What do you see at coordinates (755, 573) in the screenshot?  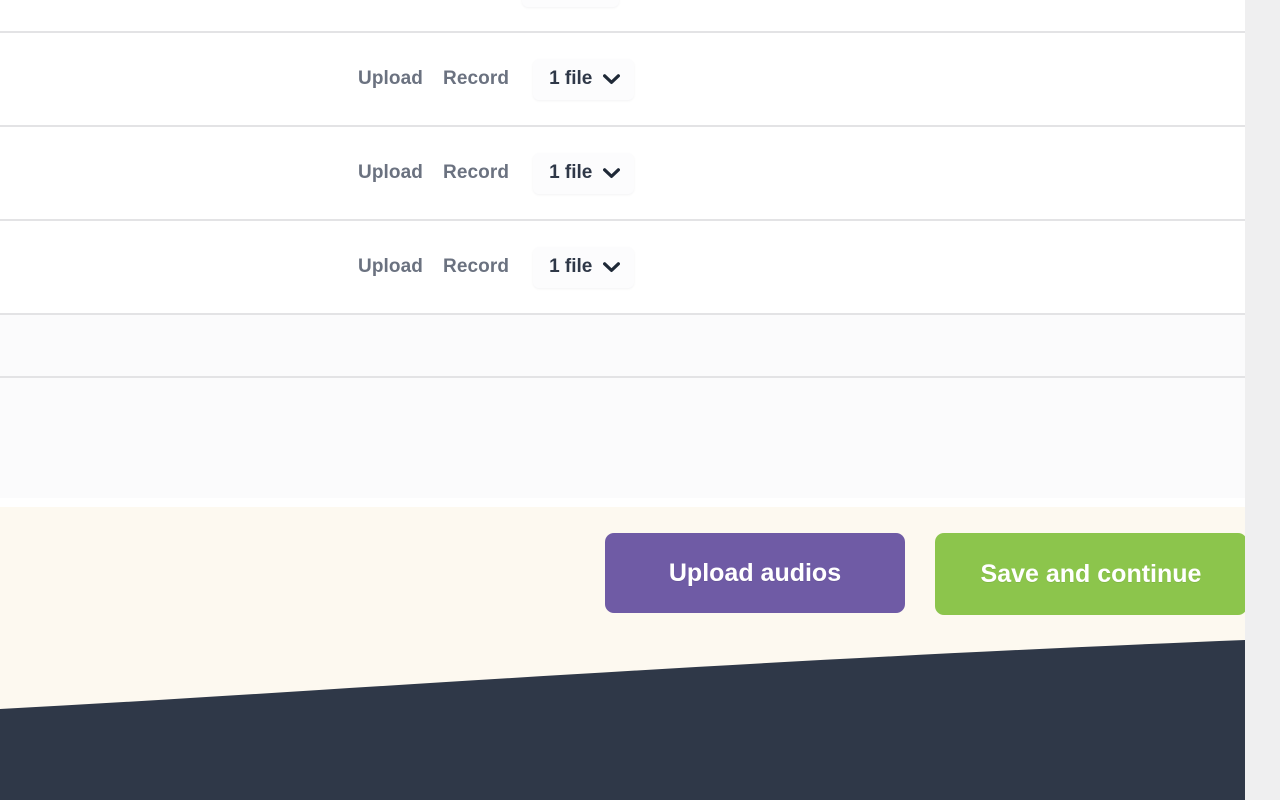 I see `upload-audios-button: Upload audios` at bounding box center [755, 573].